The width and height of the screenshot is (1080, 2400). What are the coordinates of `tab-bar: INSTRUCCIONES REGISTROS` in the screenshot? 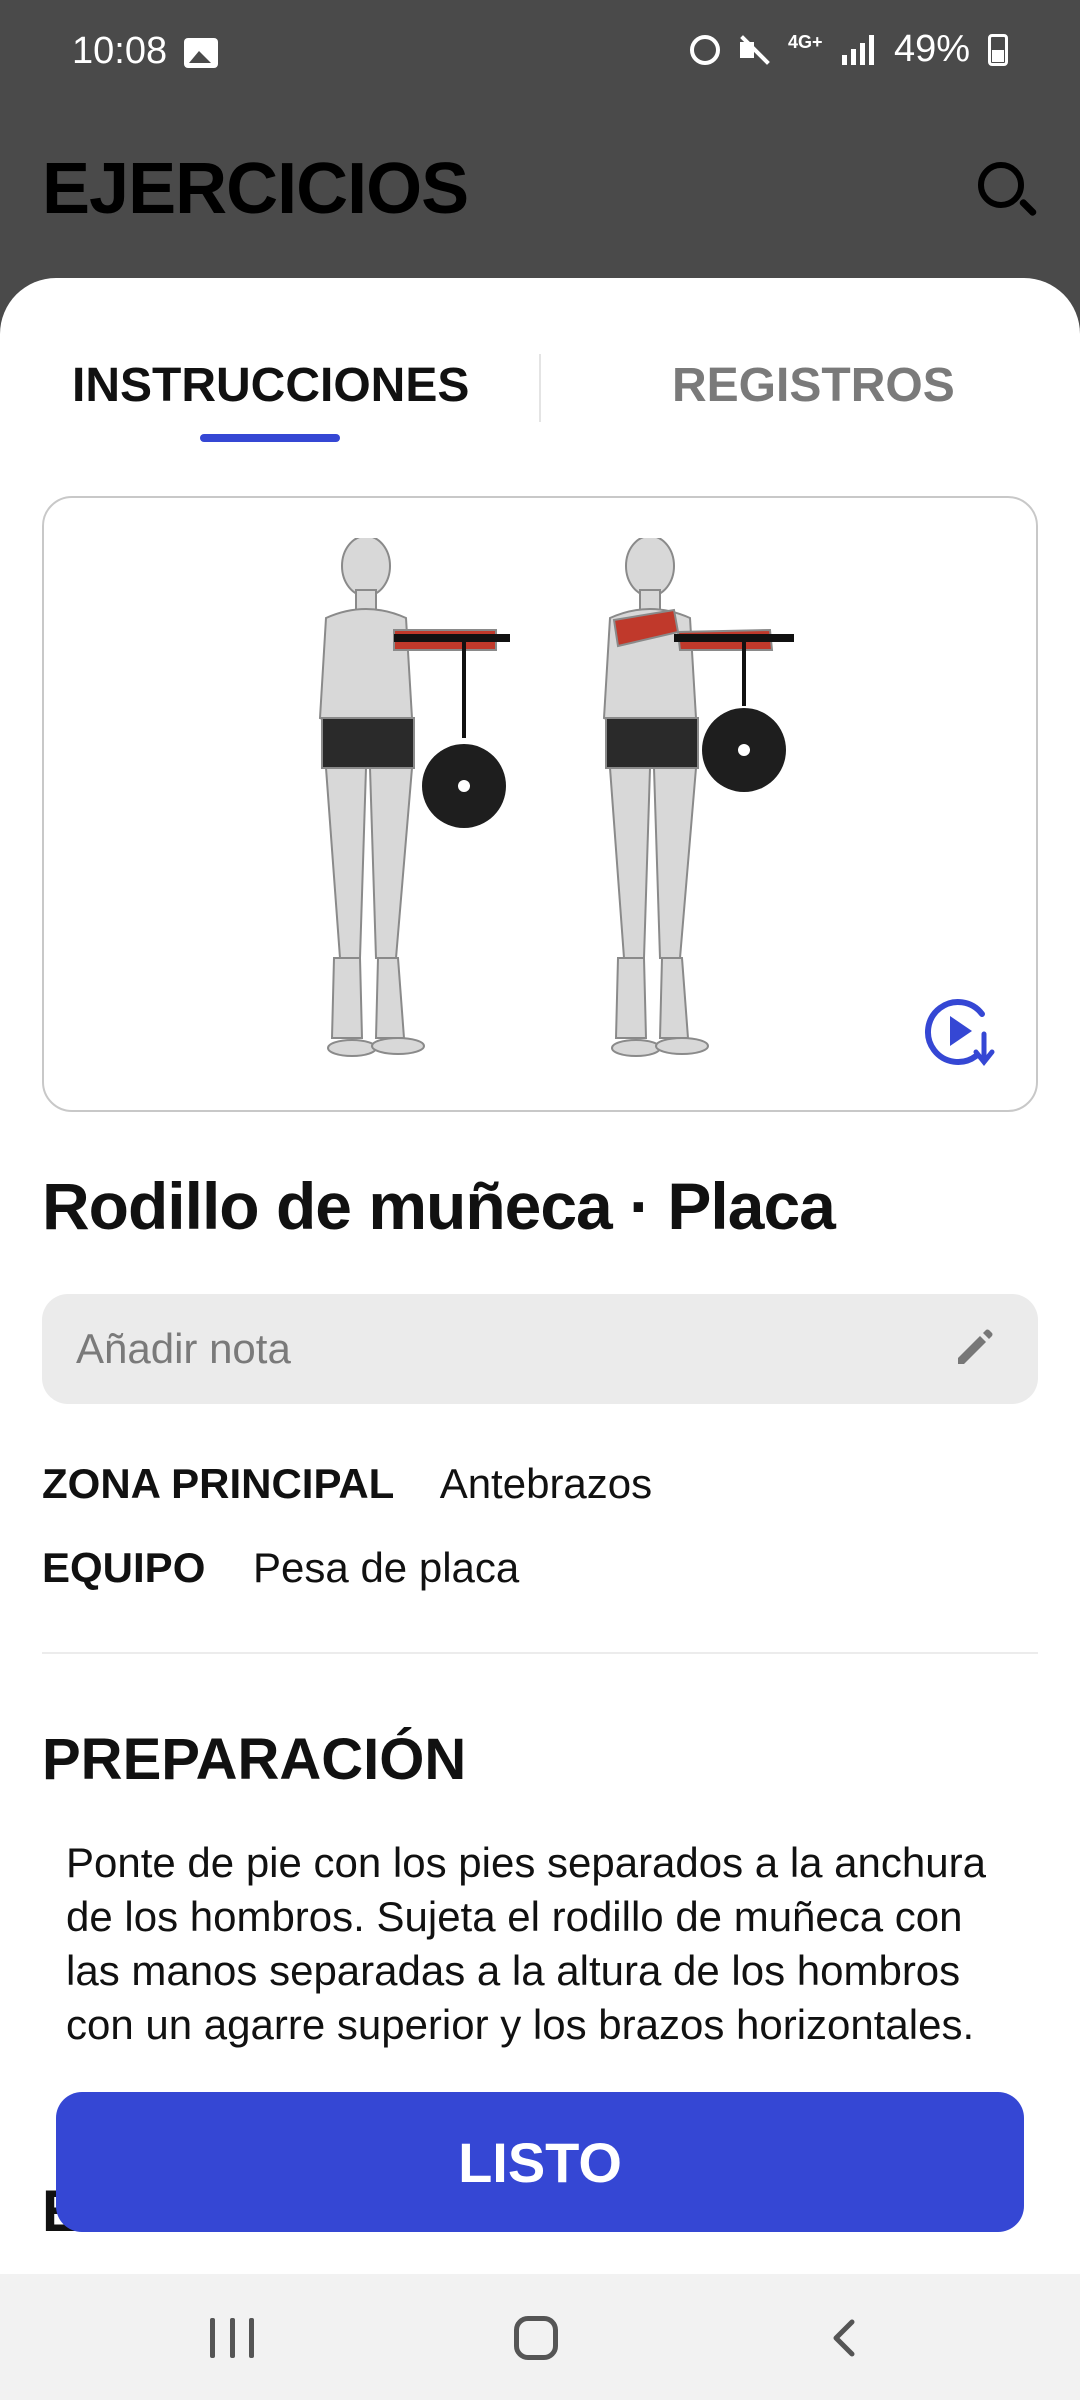 It's located at (540, 361).